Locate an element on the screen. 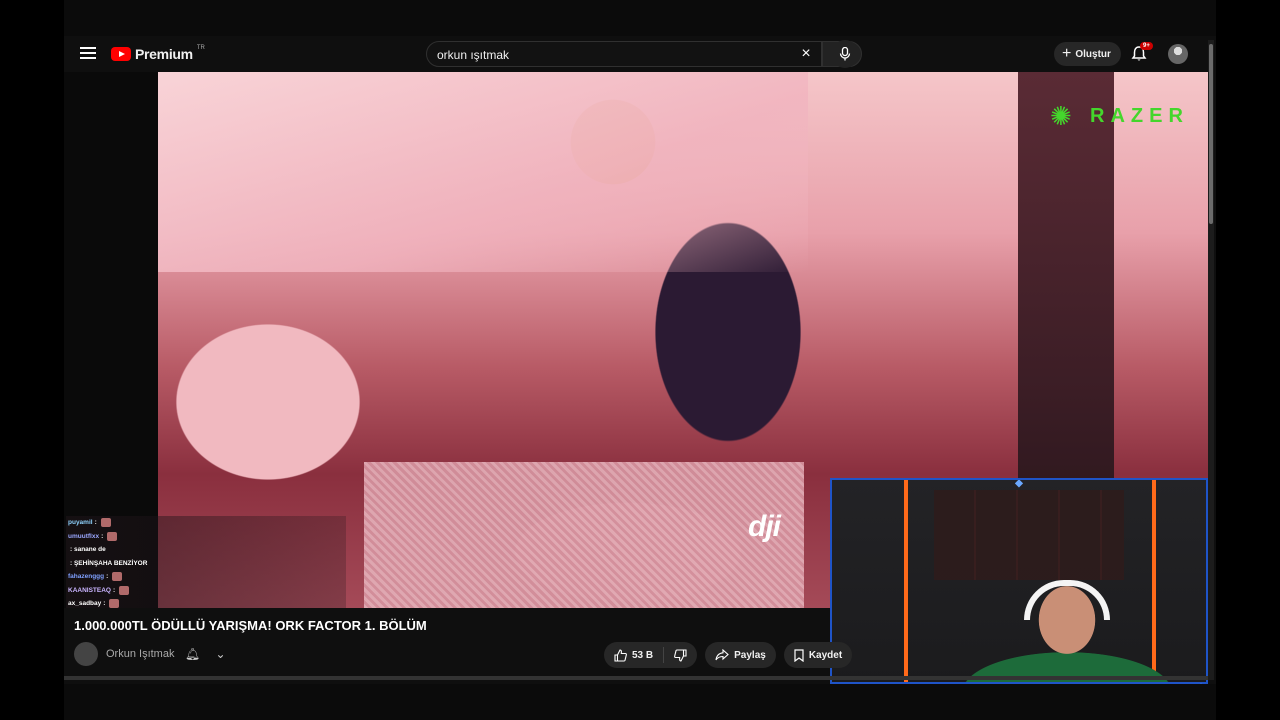  chat-username: ax_sadbay is located at coordinates (85, 603).